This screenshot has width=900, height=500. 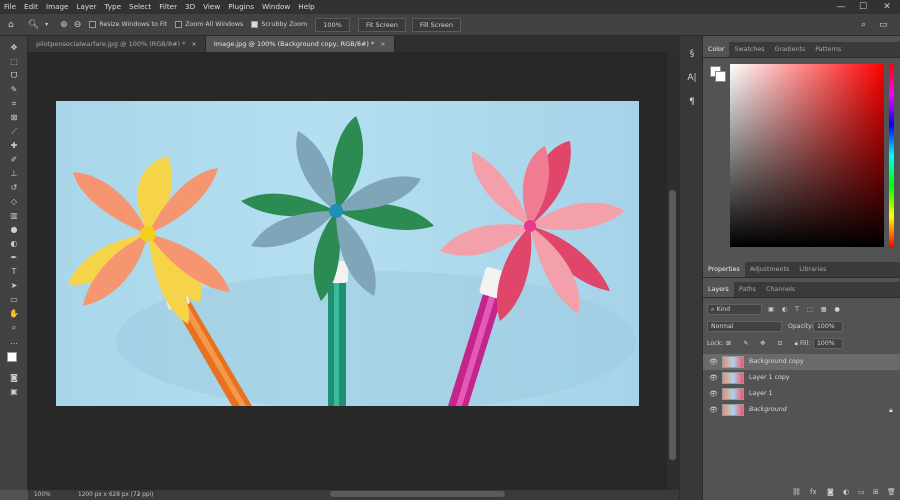 I want to click on tab-patterns: Patterns, so click(x=828, y=49).